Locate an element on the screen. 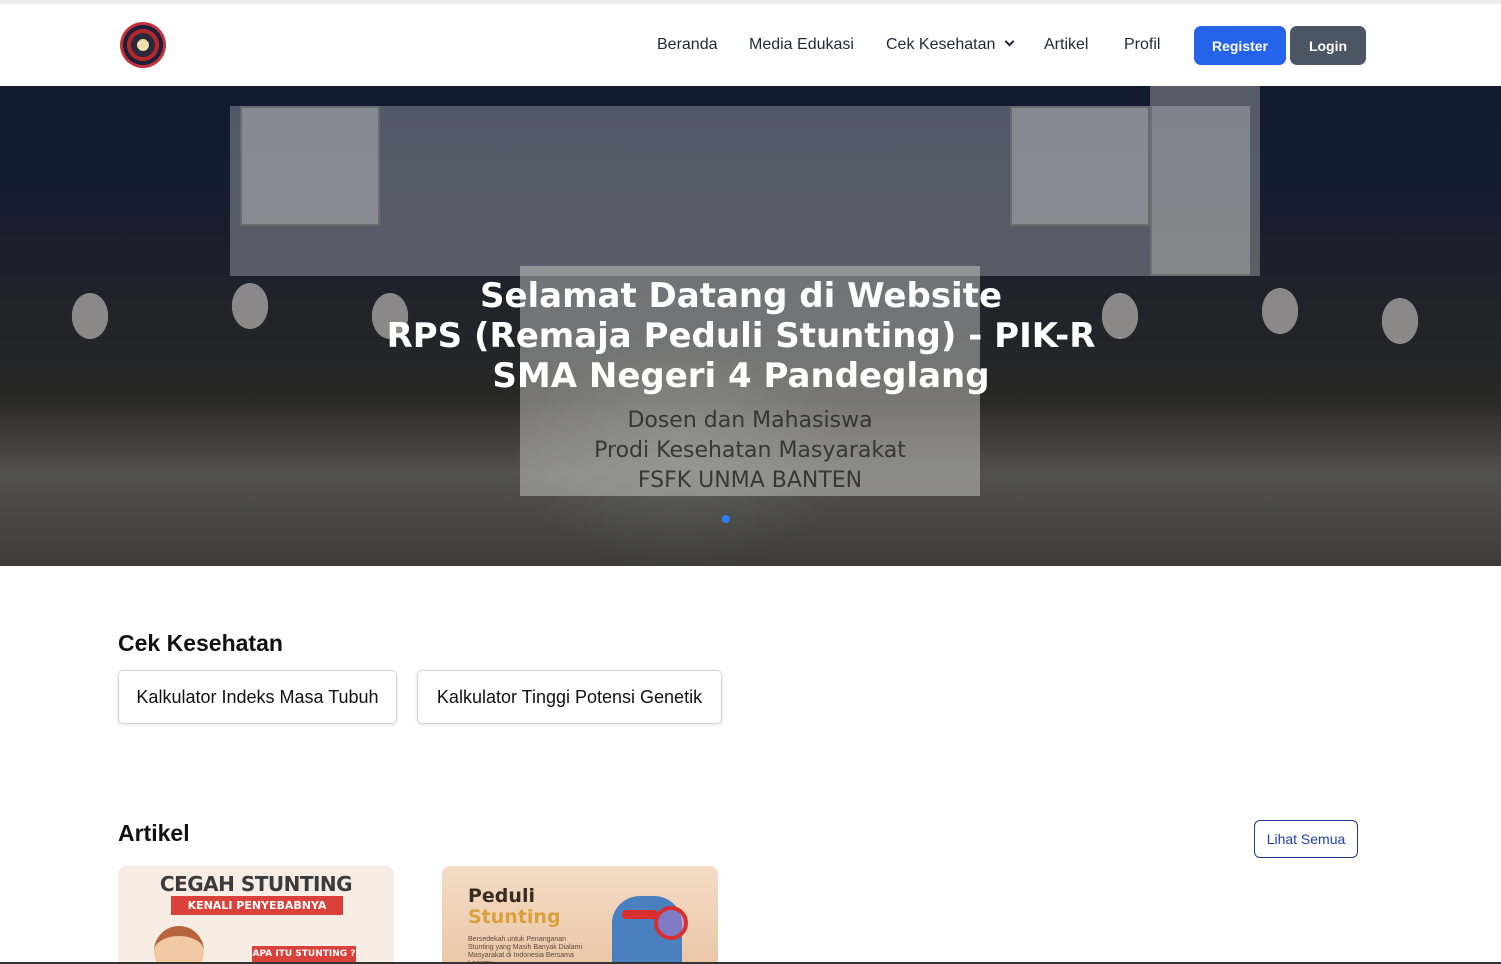  nav-beranda: Beranda is located at coordinates (687, 45).